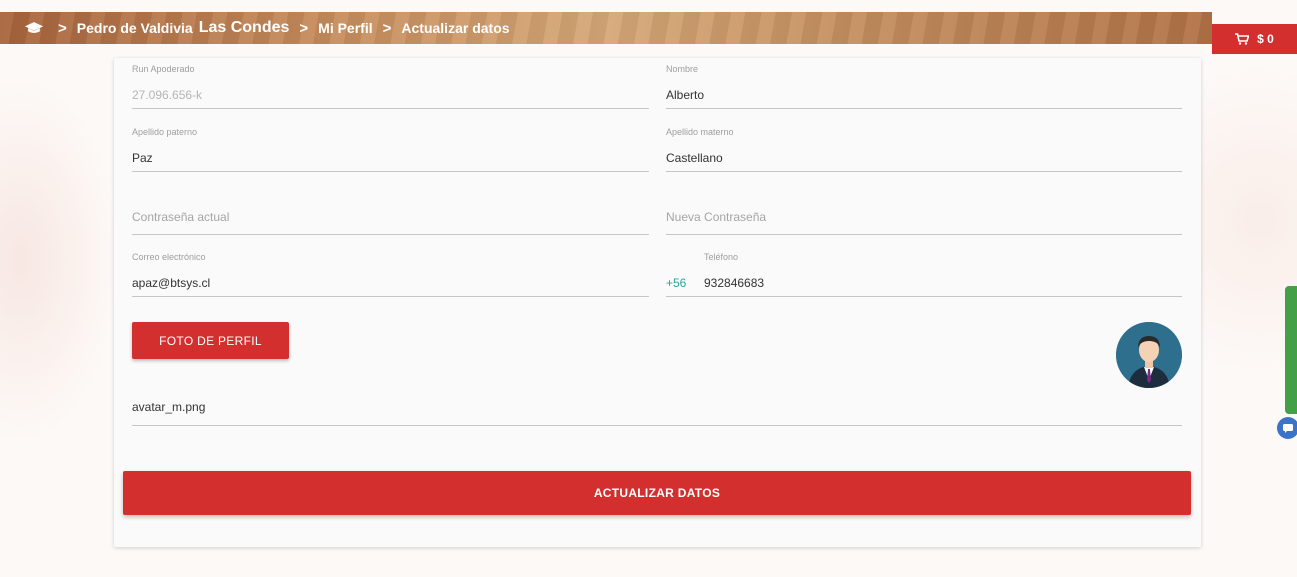  I want to click on run-field: Run Apoderado 27.096.656-k, so click(390, 87).